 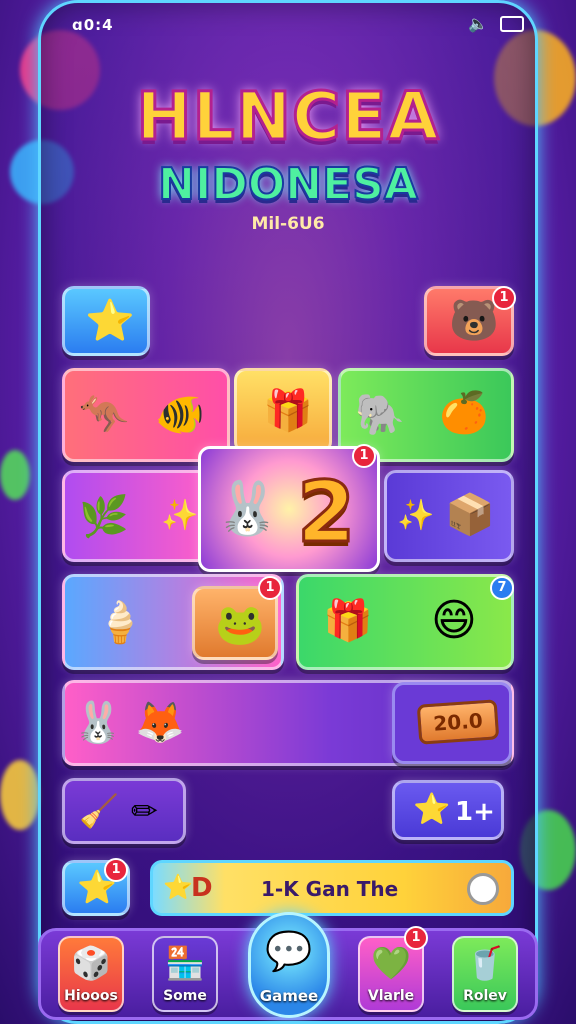 I want to click on game-subtitle: NIDONESA, so click(x=288, y=185).